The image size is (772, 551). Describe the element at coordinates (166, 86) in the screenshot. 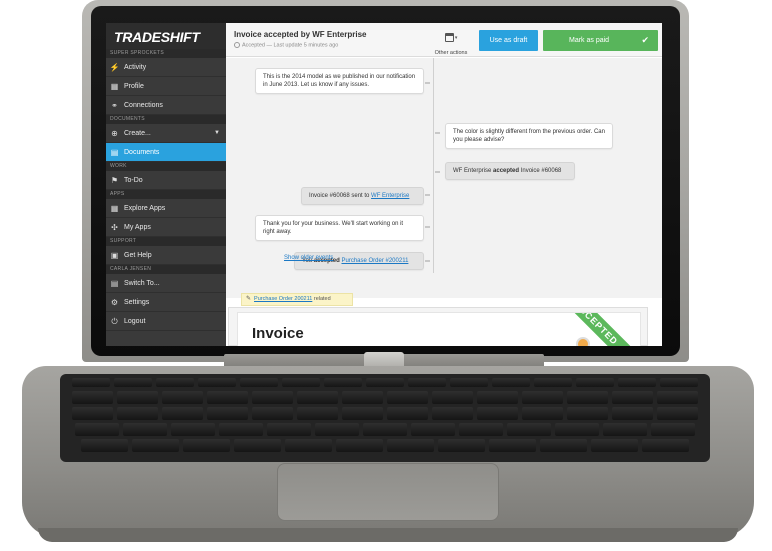

I see `sidebar-item-profile: ▦ Profile` at that location.